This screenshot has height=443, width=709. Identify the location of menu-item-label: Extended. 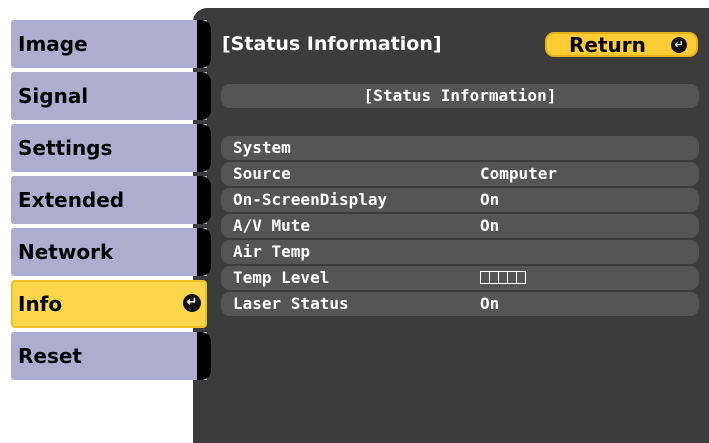
(71, 200).